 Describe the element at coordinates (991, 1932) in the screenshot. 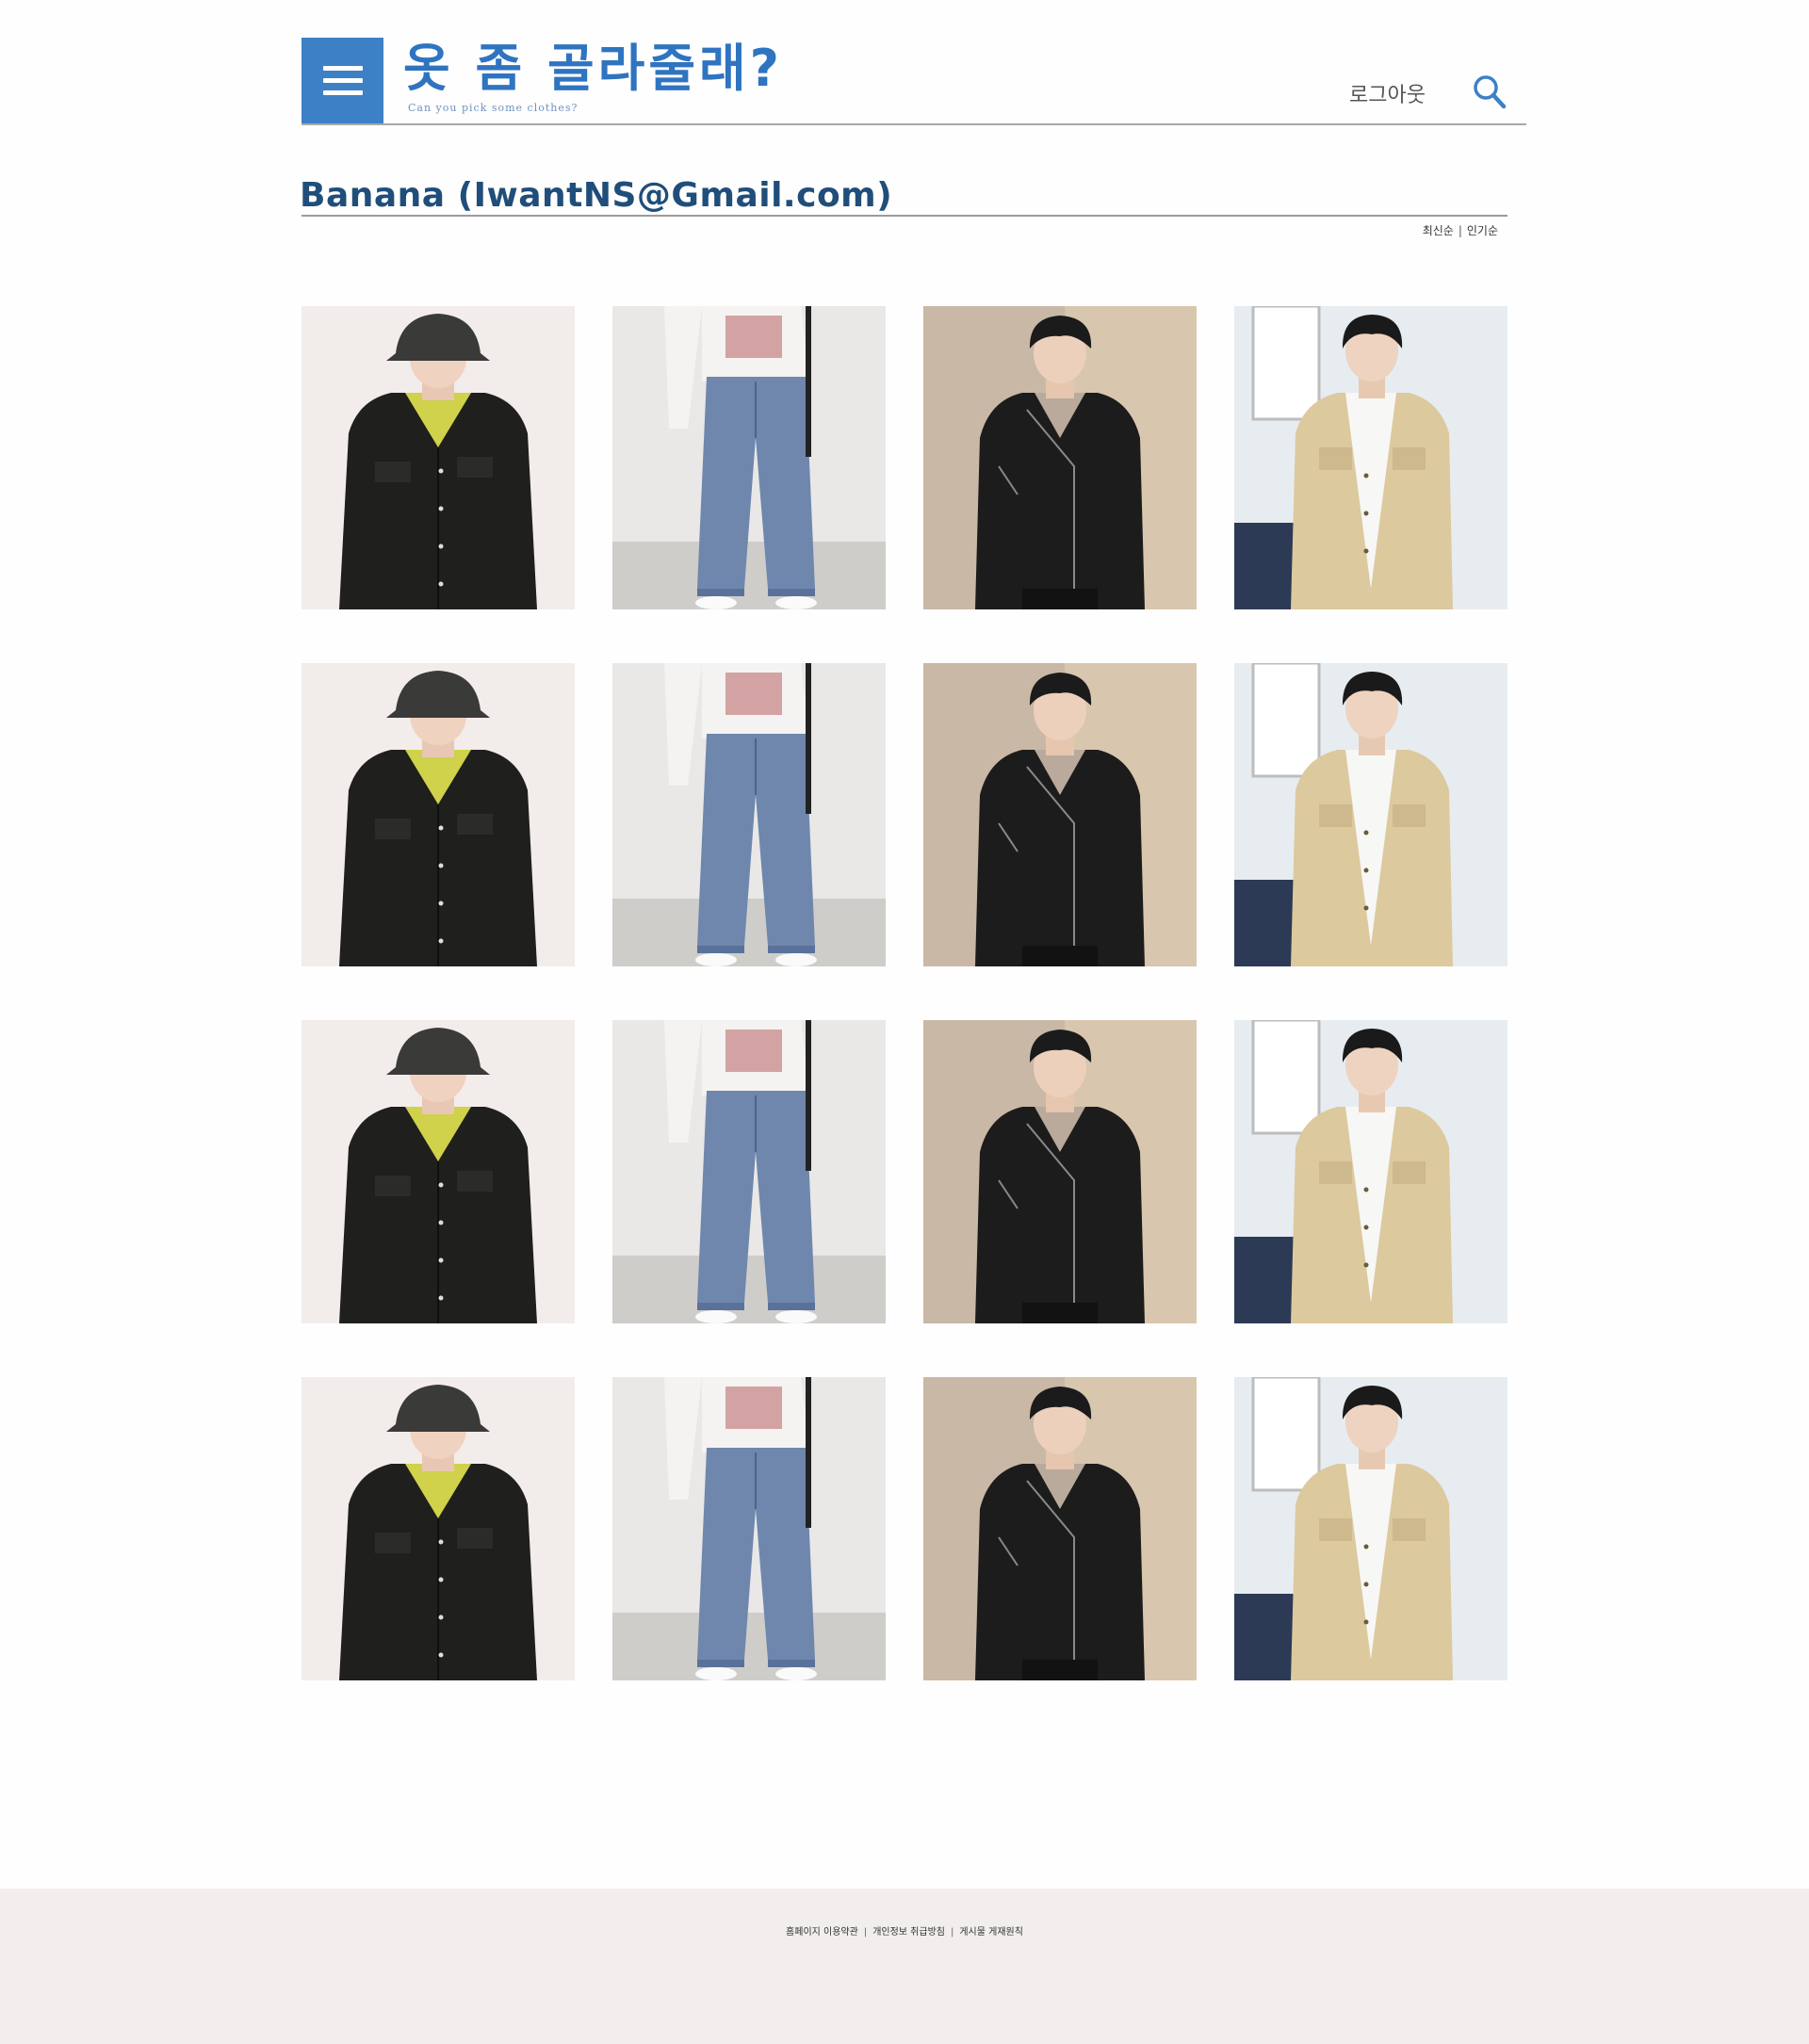

I see `posting-policy-link: 게시물 게재원칙` at that location.